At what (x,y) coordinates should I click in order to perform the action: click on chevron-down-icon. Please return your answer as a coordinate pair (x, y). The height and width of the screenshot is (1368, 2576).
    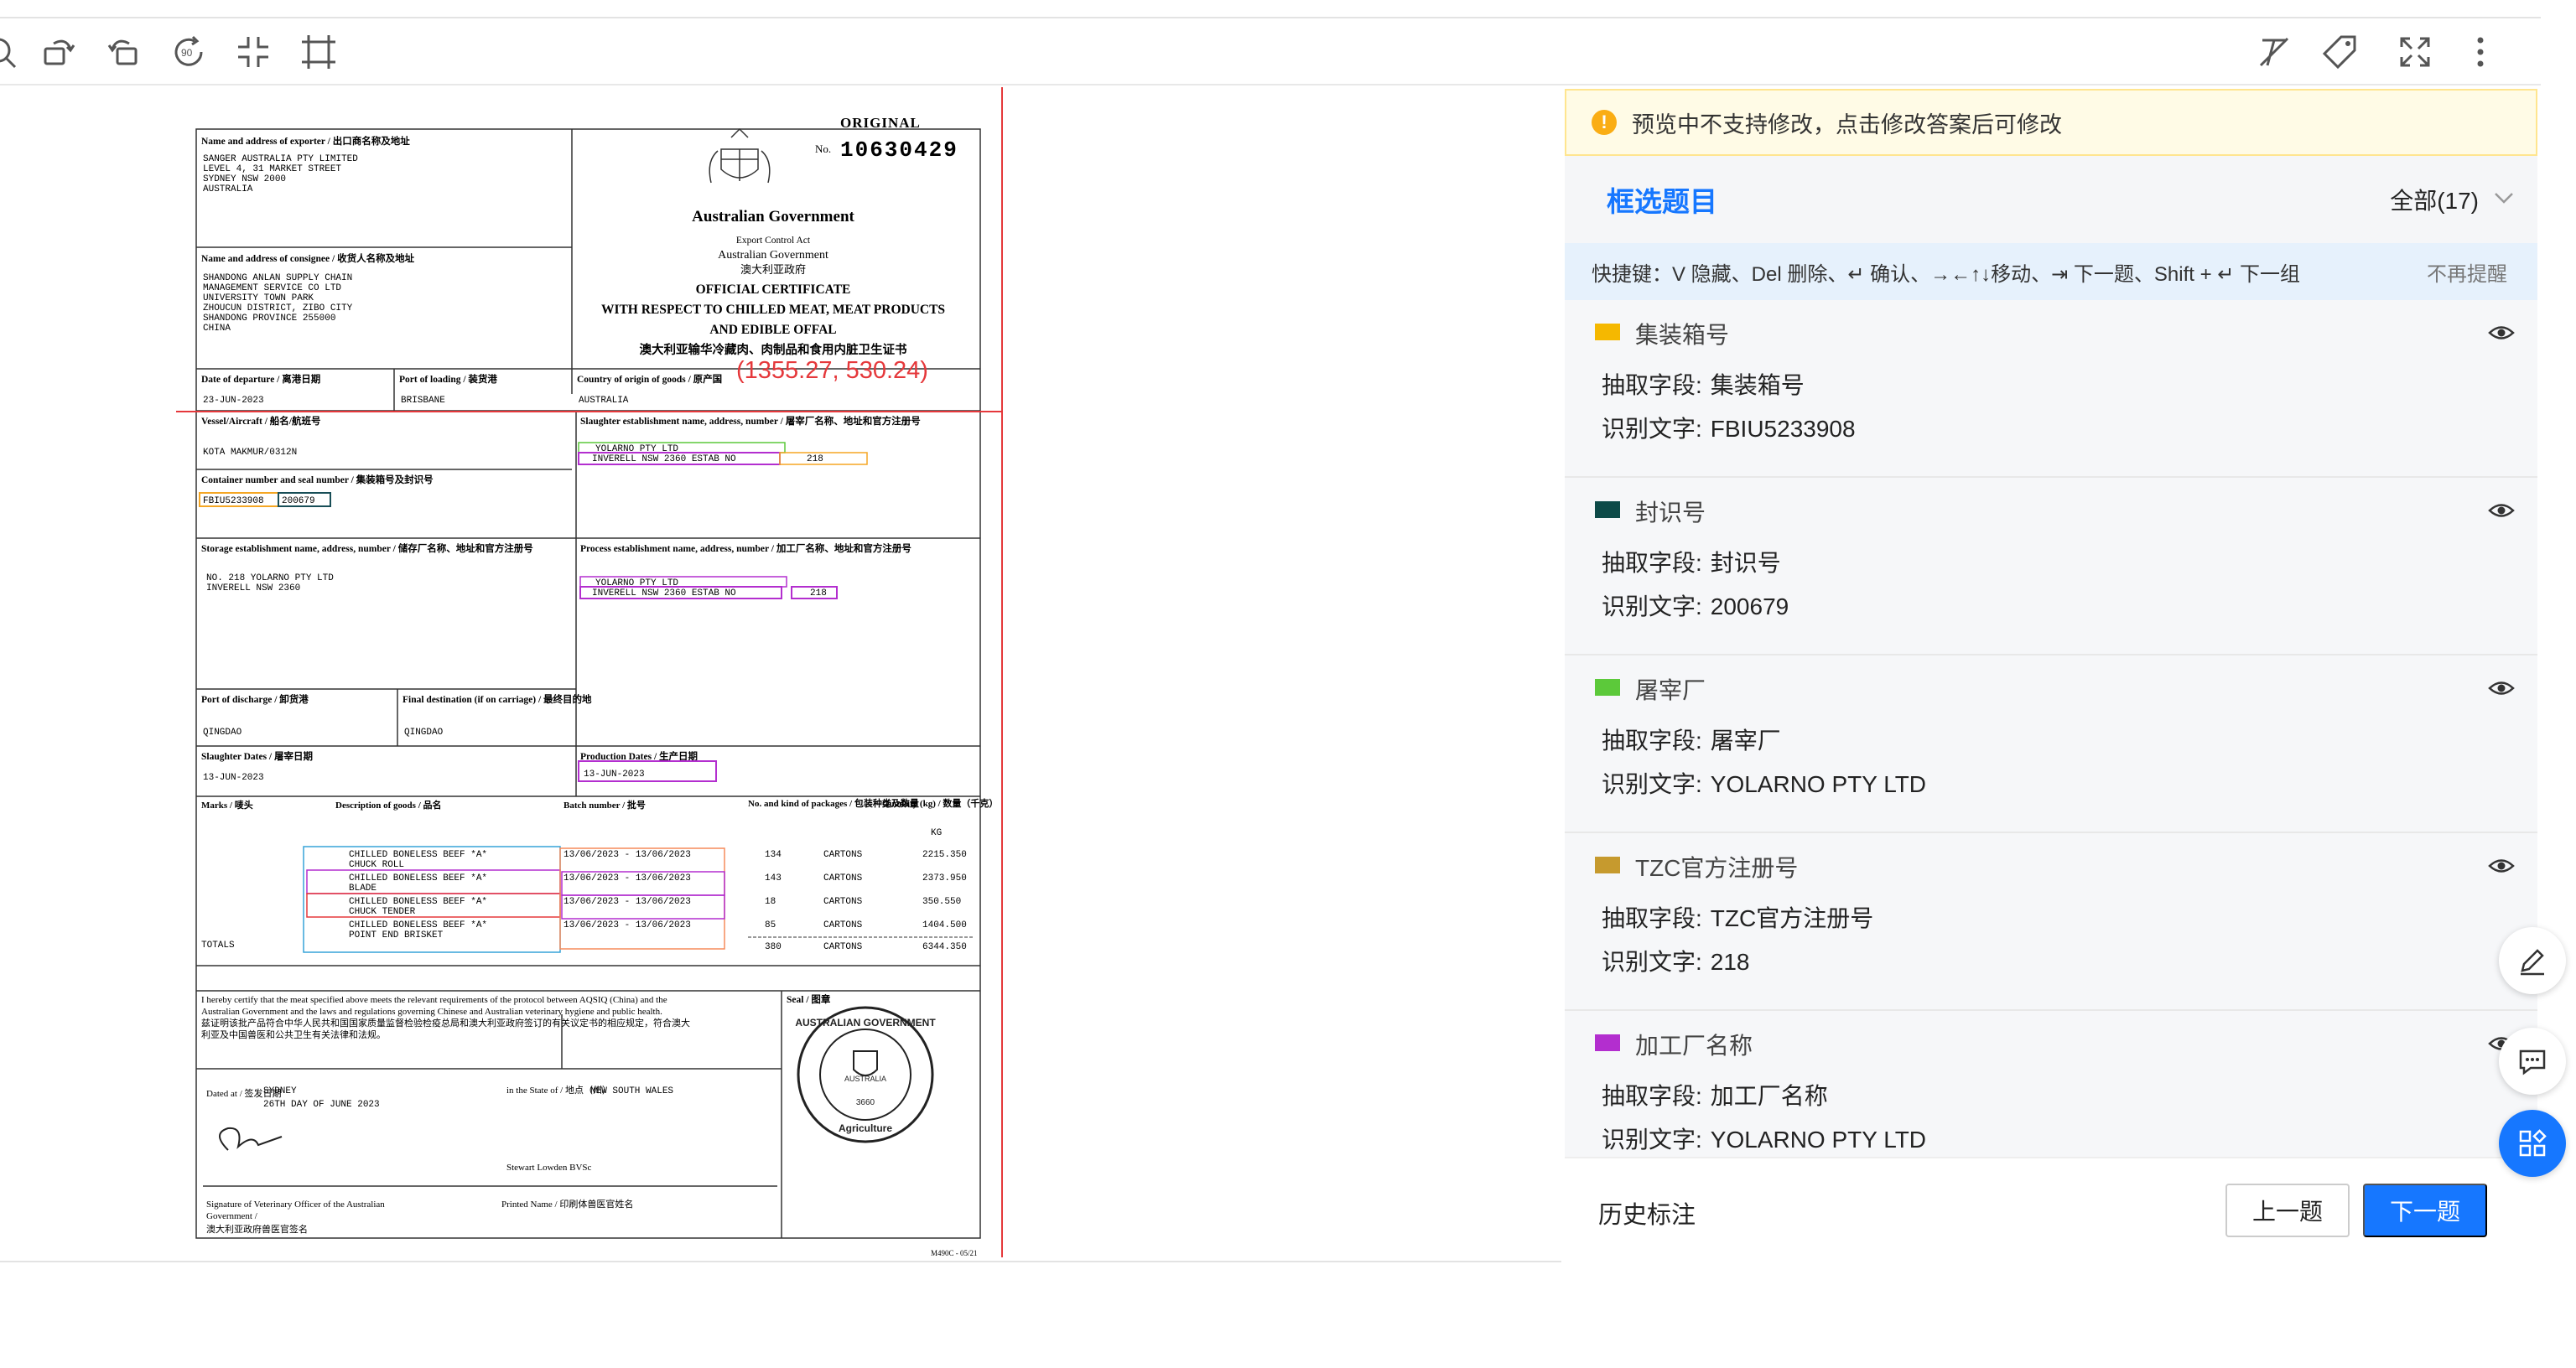
    Looking at the image, I should click on (2504, 198).